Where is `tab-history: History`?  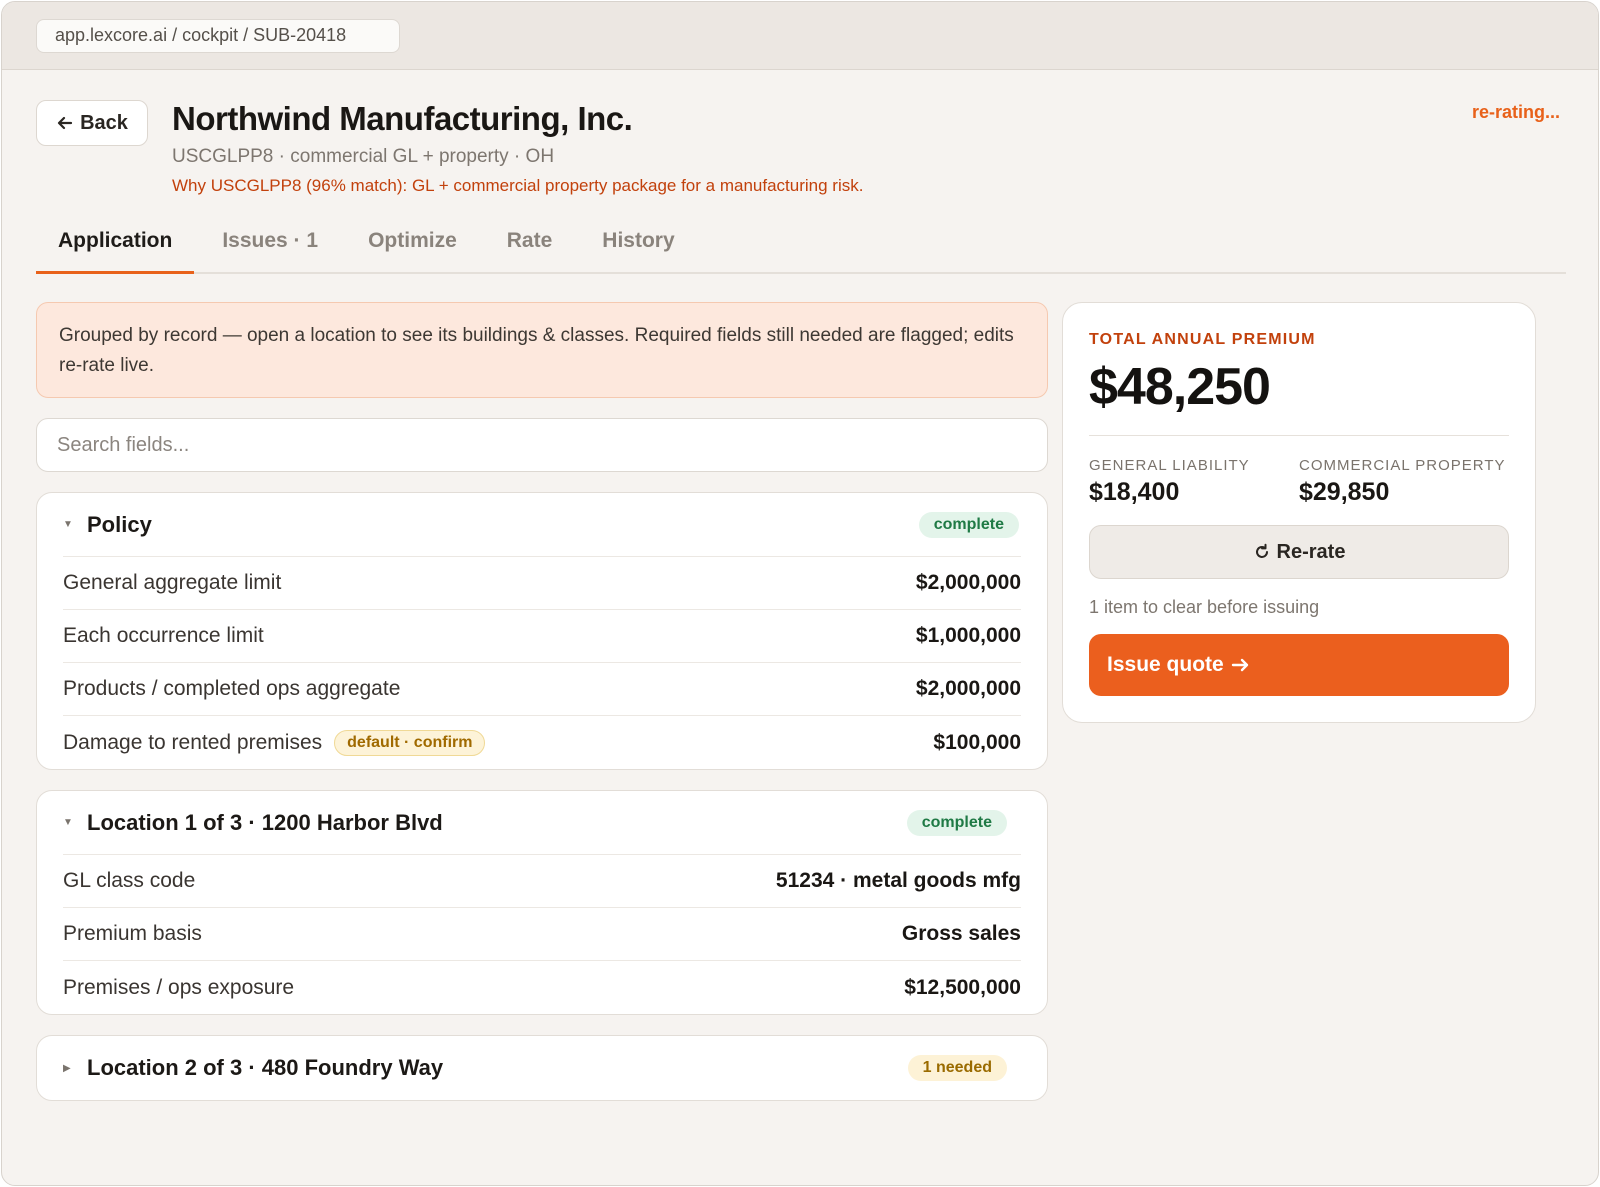
tab-history: History is located at coordinates (638, 241).